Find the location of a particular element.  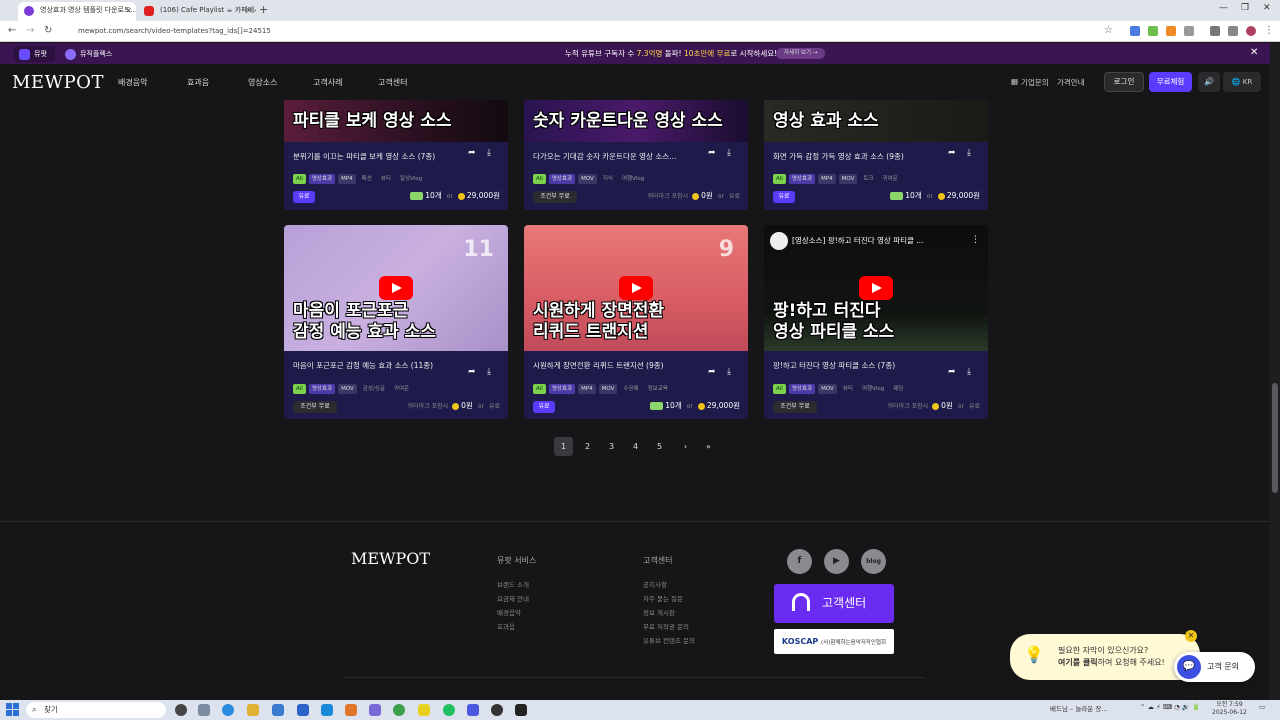

footer-link: 유튜브 컨텐츠 문의 is located at coordinates (669, 640).